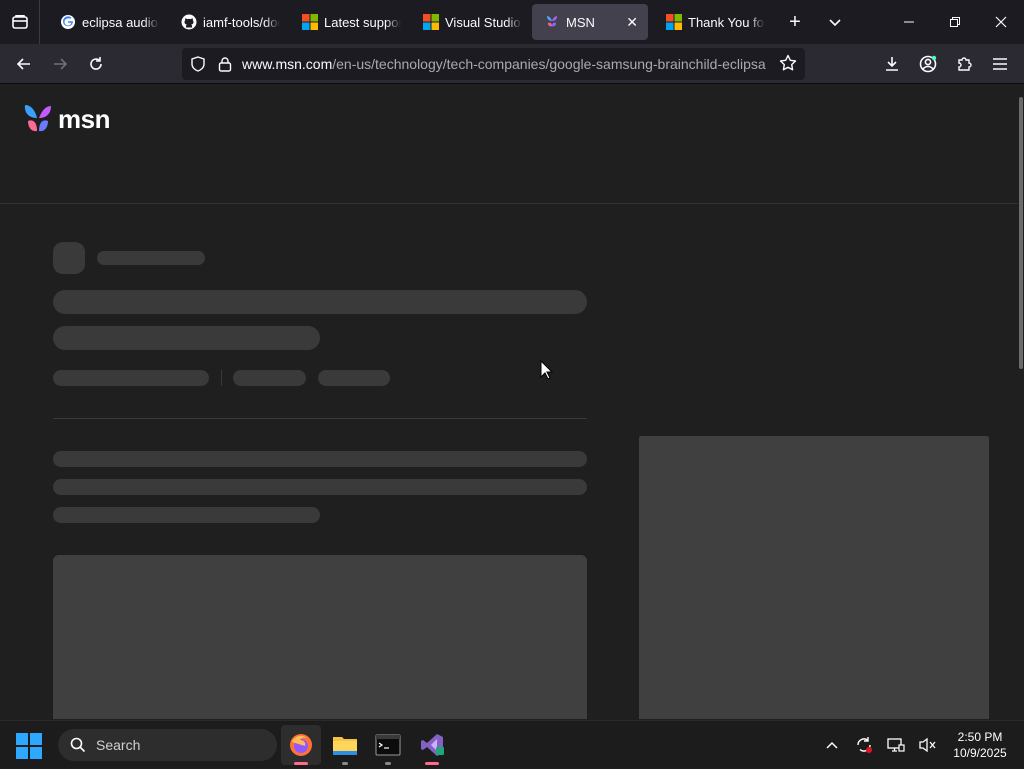  I want to click on show-hidden-icons-button, so click(832, 745).